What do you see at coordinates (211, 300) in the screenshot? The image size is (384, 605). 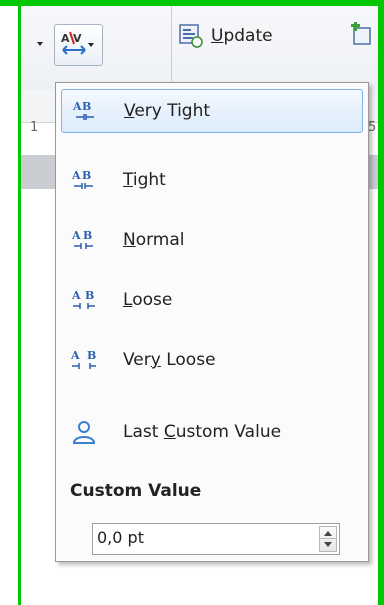 I see `menu-item-loose: A B Loose` at bounding box center [211, 300].